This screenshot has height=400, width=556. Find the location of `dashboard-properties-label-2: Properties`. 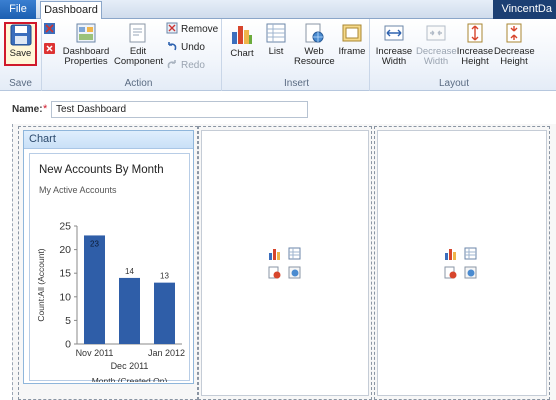

dashboard-properties-label-2: Properties is located at coordinates (86, 61).